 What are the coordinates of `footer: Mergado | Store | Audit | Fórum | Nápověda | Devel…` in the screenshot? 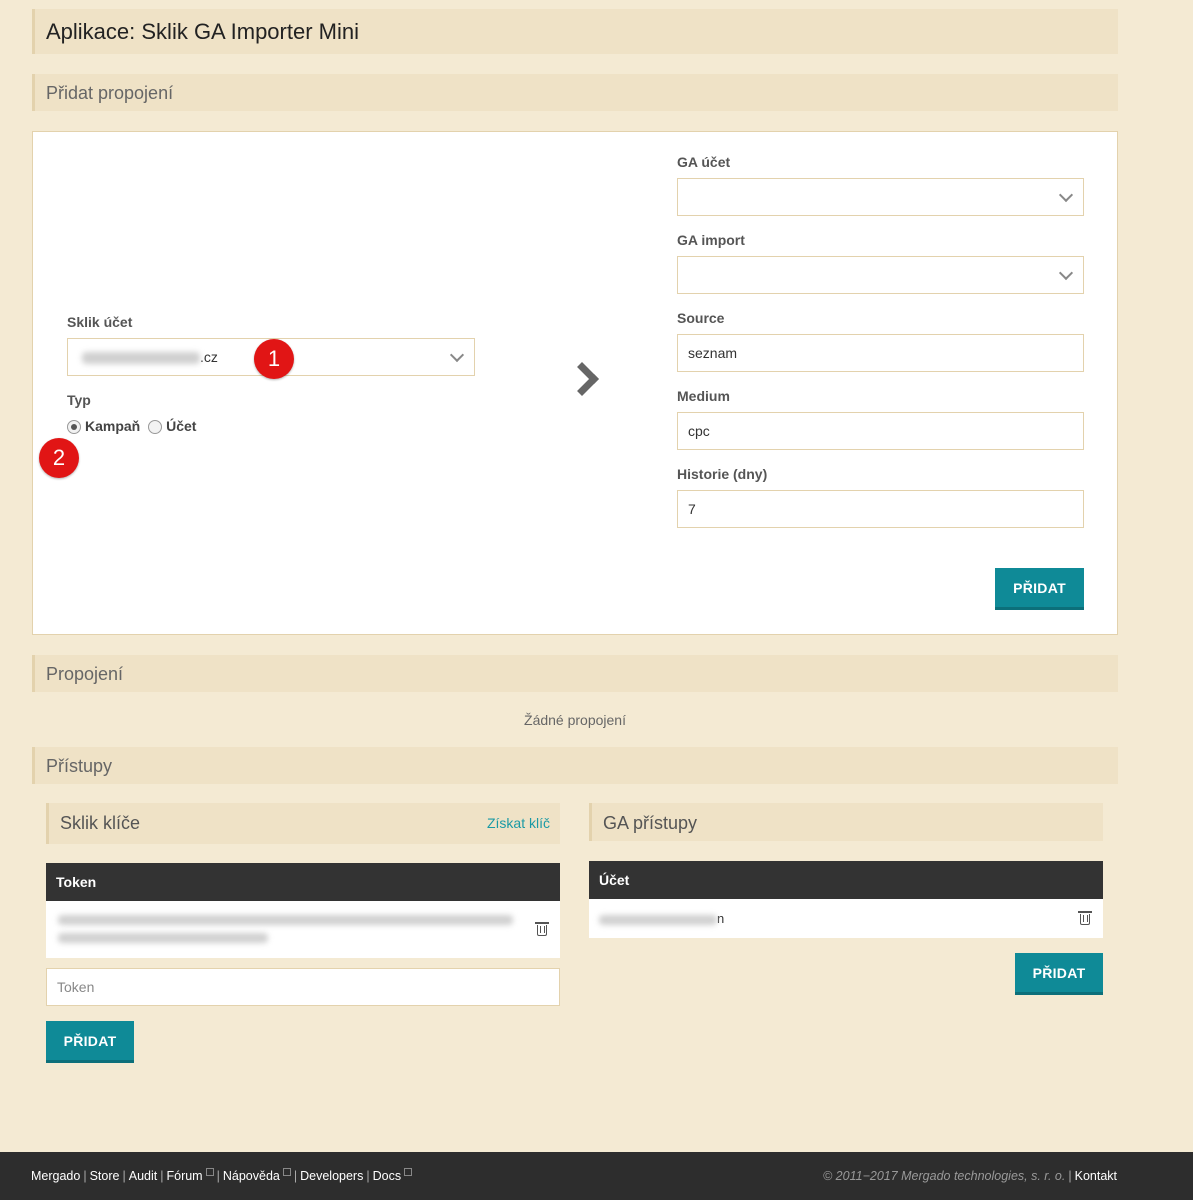 It's located at (596, 1176).